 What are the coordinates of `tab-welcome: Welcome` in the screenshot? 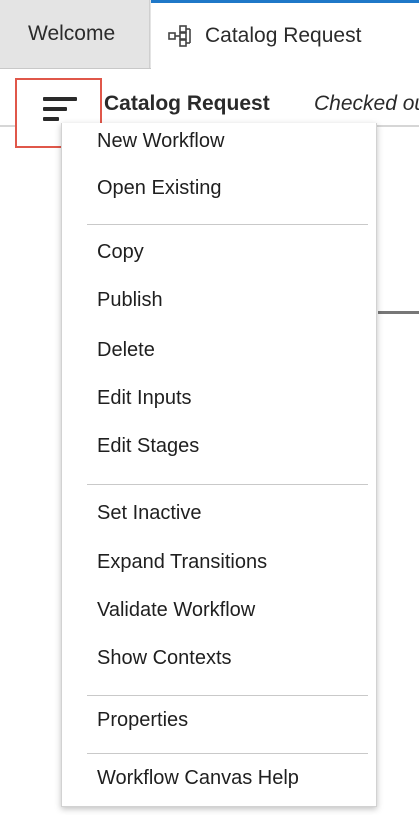 It's located at (75, 34).